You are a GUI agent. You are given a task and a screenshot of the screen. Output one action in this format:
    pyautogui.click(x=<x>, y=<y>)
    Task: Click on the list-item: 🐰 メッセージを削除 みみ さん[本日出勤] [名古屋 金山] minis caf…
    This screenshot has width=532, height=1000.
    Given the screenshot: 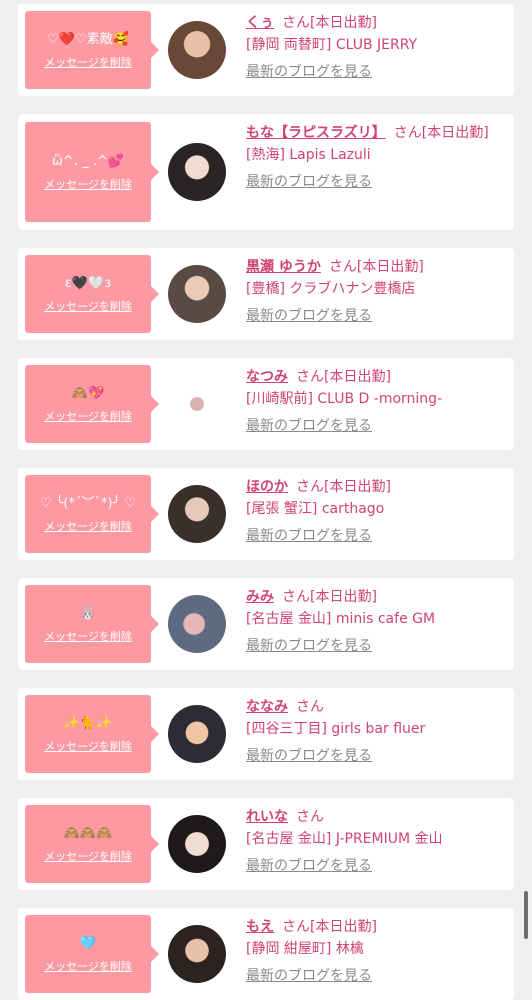 What is the action you would take?
    pyautogui.click(x=266, y=624)
    